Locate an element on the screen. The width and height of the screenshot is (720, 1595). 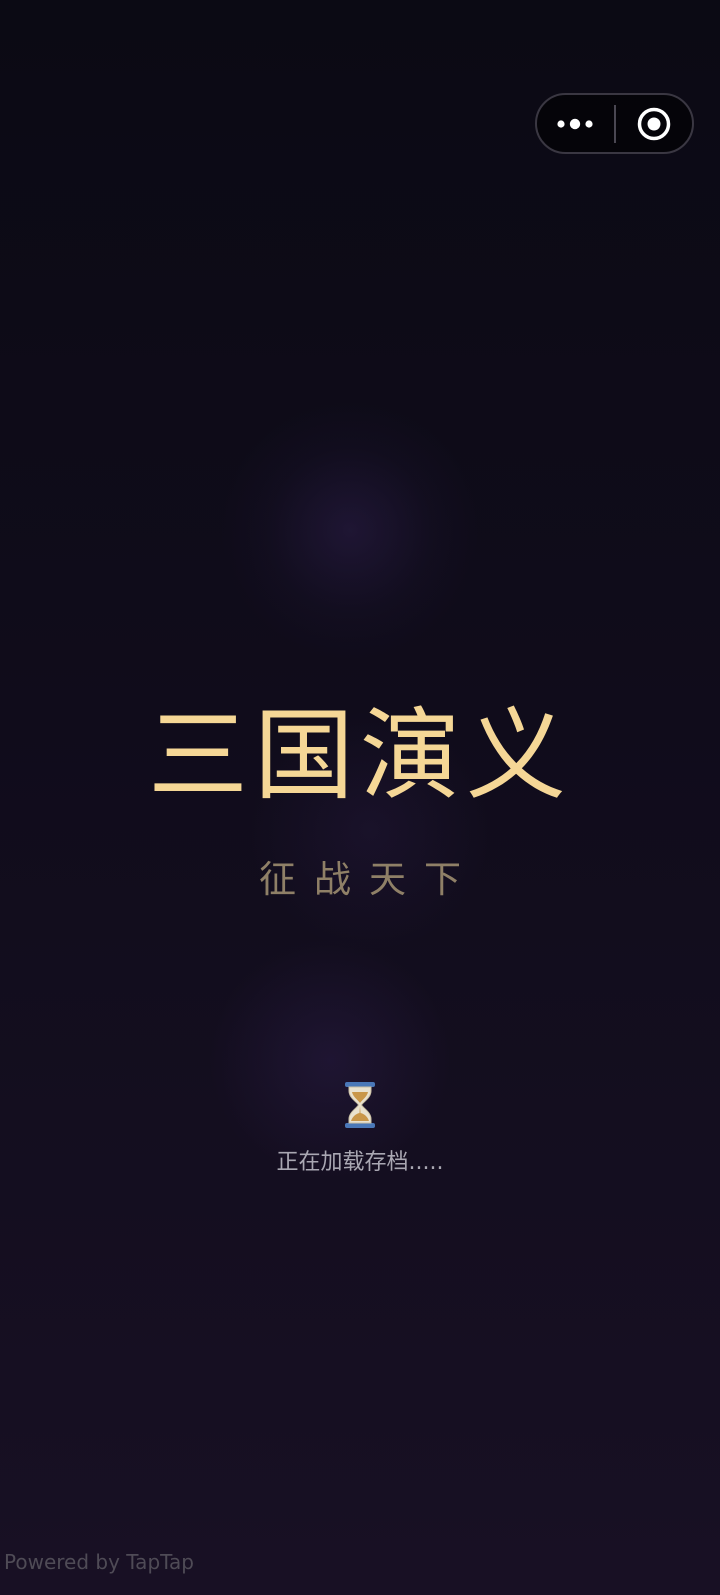
game-subtitle: 征战天下 is located at coordinates (369, 879).